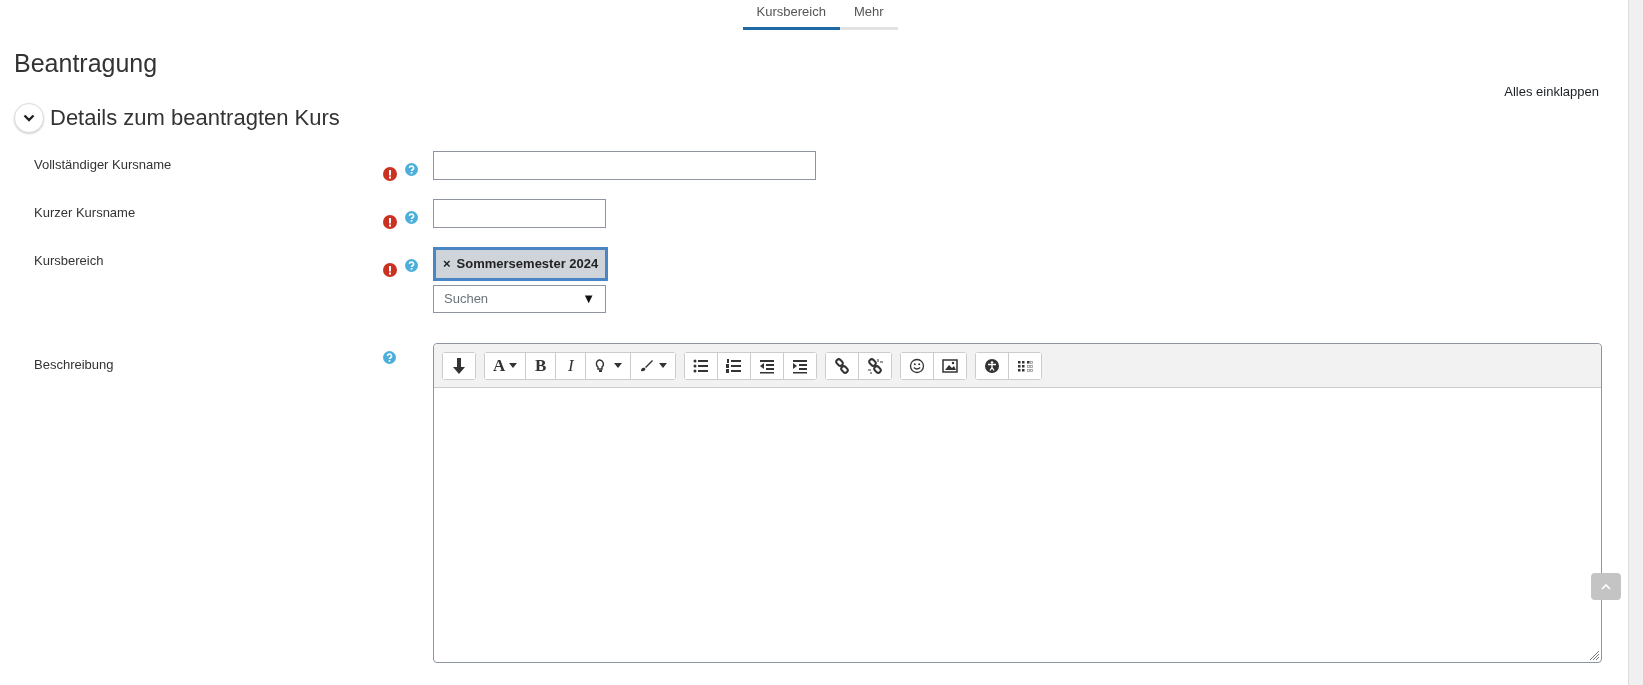  I want to click on field-label: Beschreibung, so click(74, 364).